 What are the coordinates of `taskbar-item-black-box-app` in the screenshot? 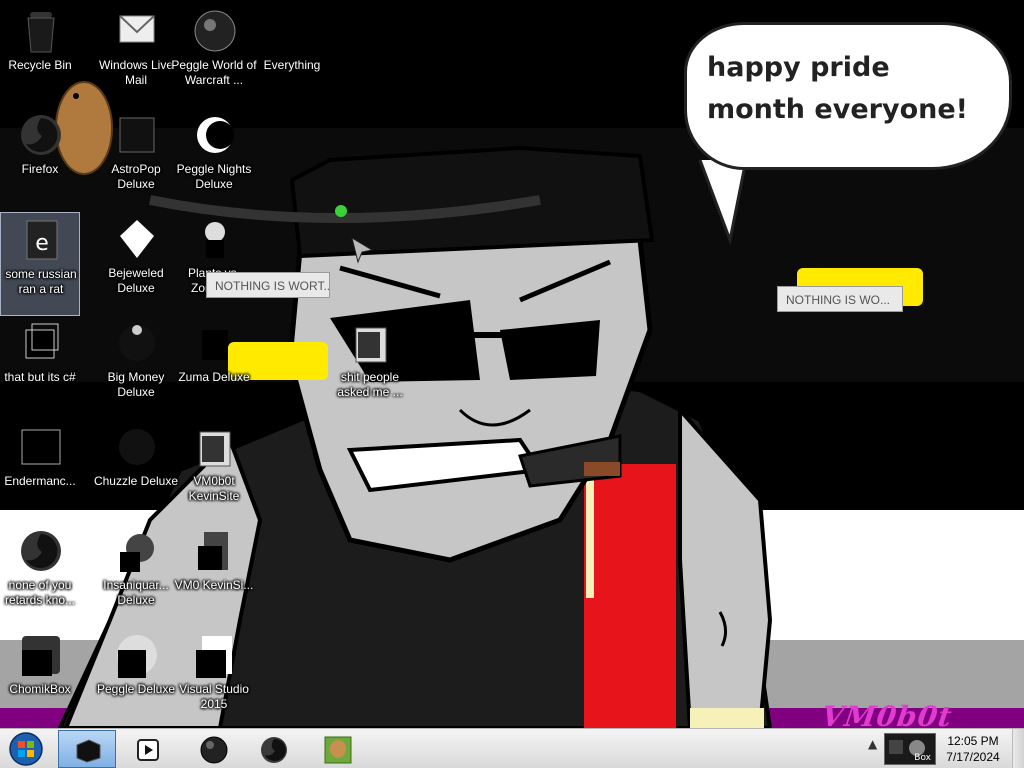 It's located at (87, 749).